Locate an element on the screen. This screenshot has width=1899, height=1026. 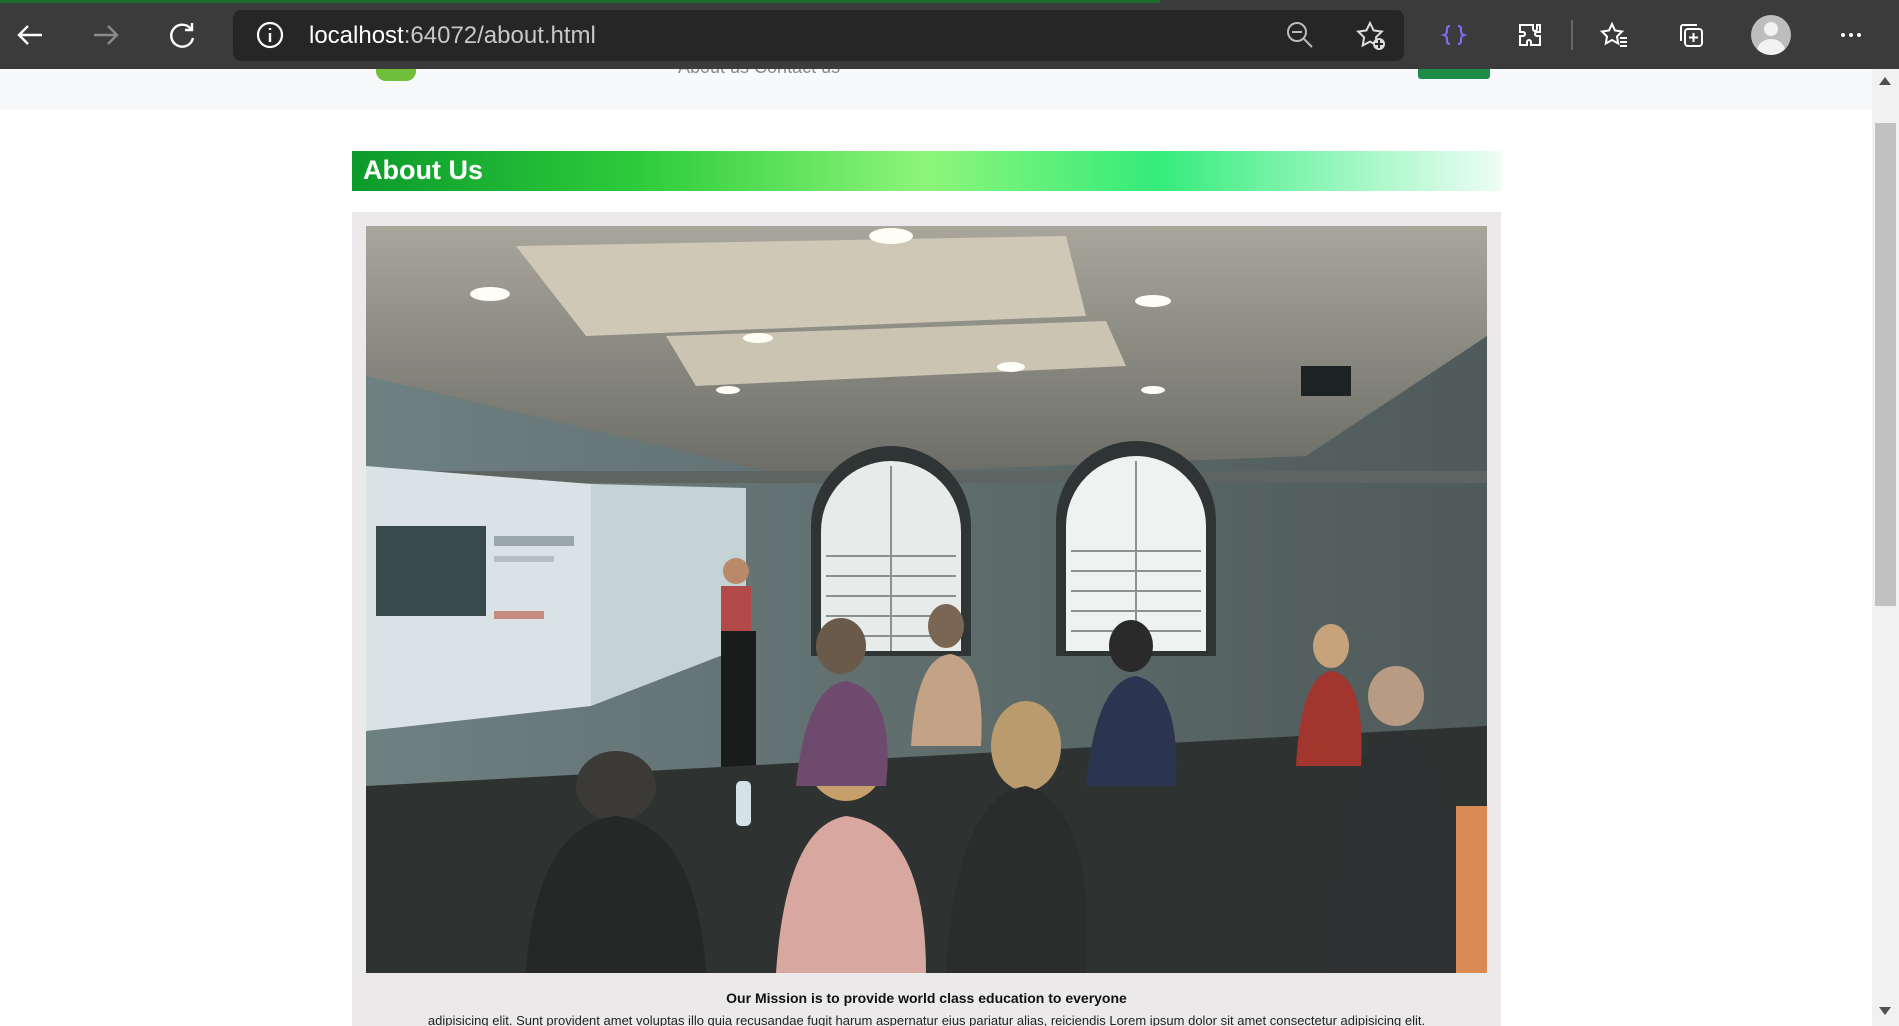
refresh-button is located at coordinates (182, 35).